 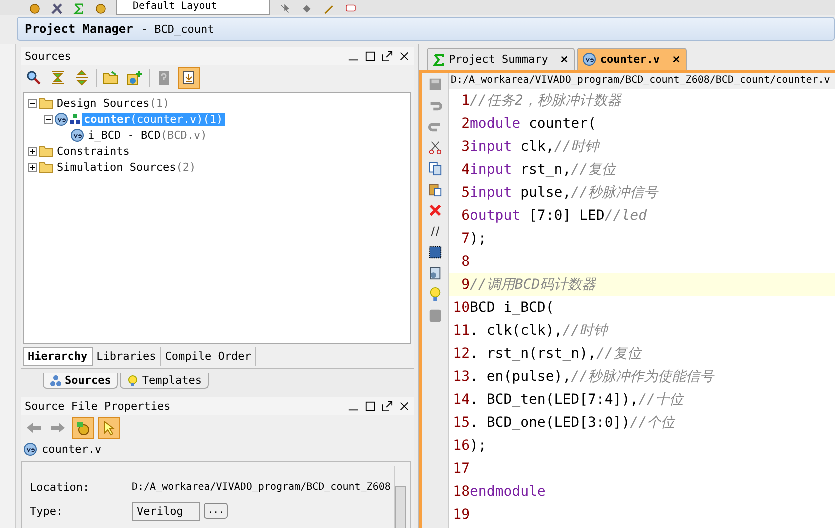 I want to click on line-number: 15, so click(x=461, y=422).